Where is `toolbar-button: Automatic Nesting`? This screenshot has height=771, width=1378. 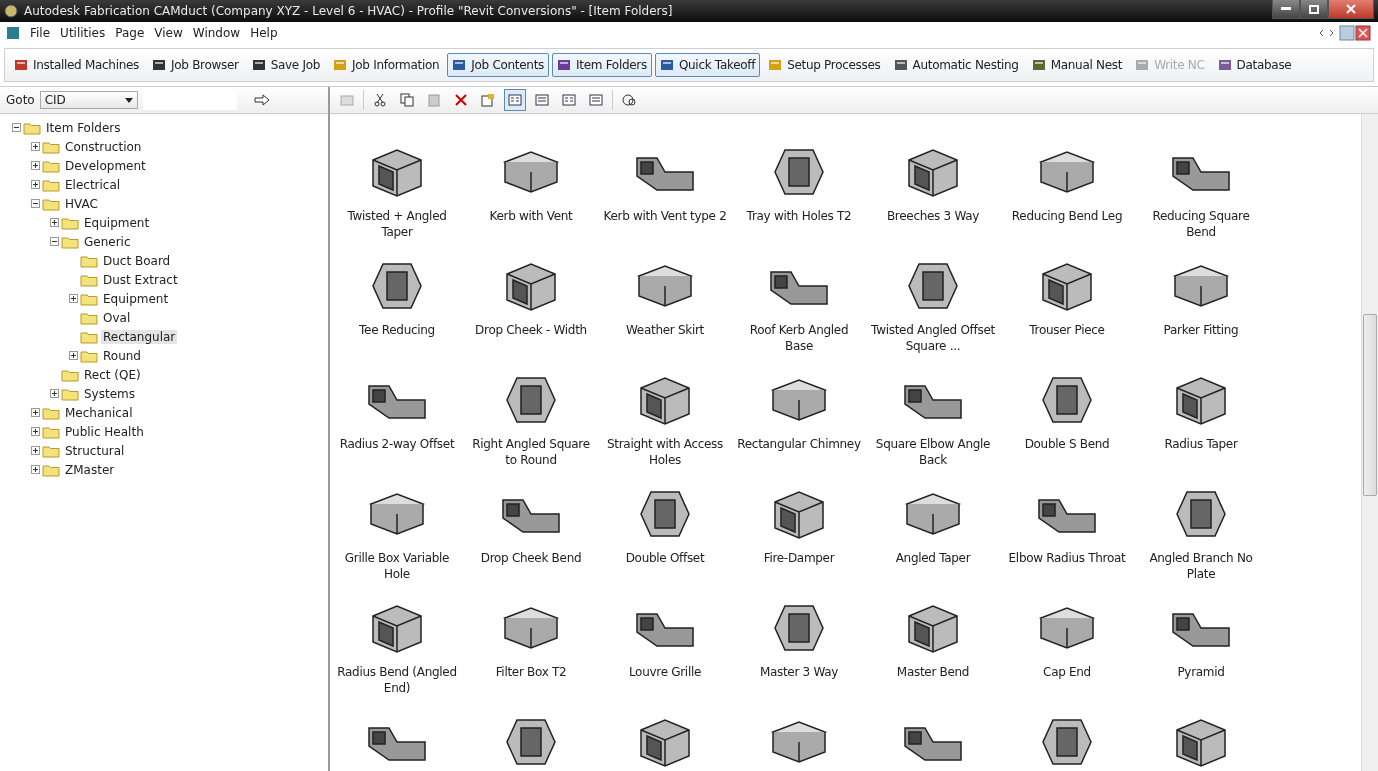
toolbar-button: Automatic Nesting is located at coordinates (956, 65).